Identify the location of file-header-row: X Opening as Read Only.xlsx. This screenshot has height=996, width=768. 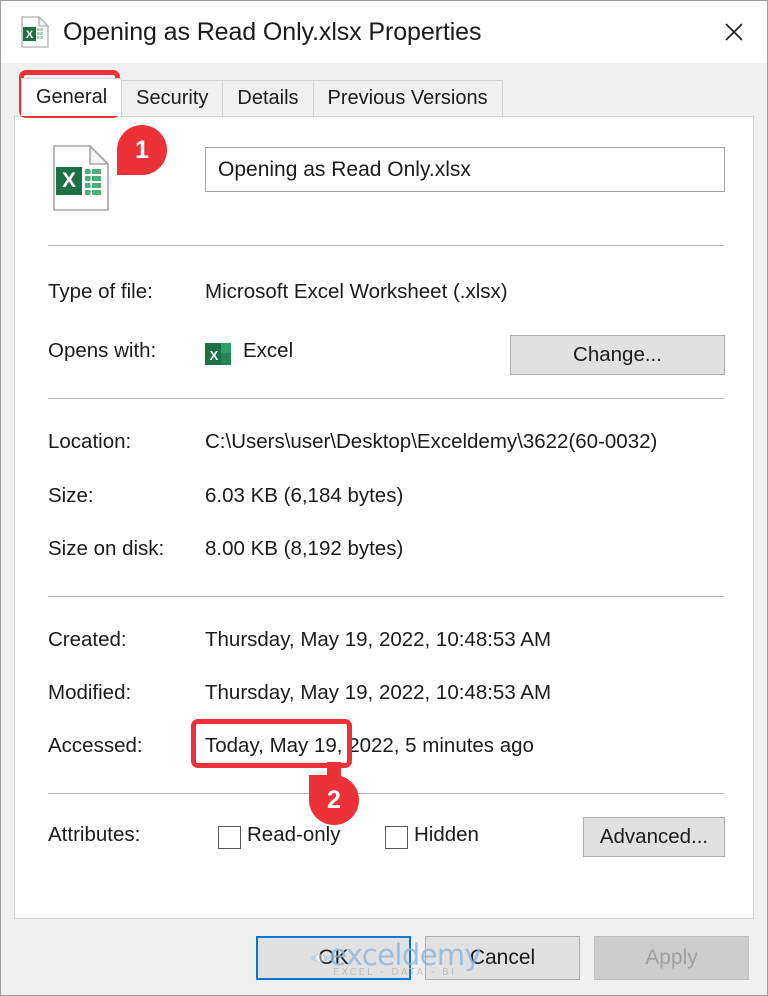
(384, 175).